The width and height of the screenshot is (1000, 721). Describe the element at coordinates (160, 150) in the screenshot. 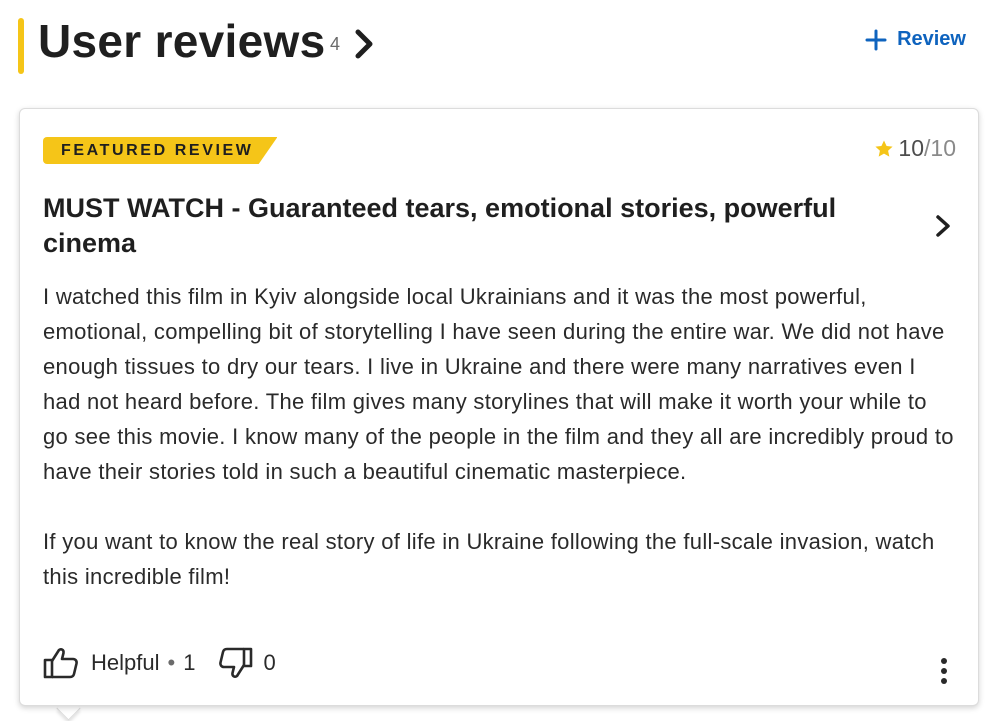

I see `featured-review-badge: FEATURED REVIEW` at that location.